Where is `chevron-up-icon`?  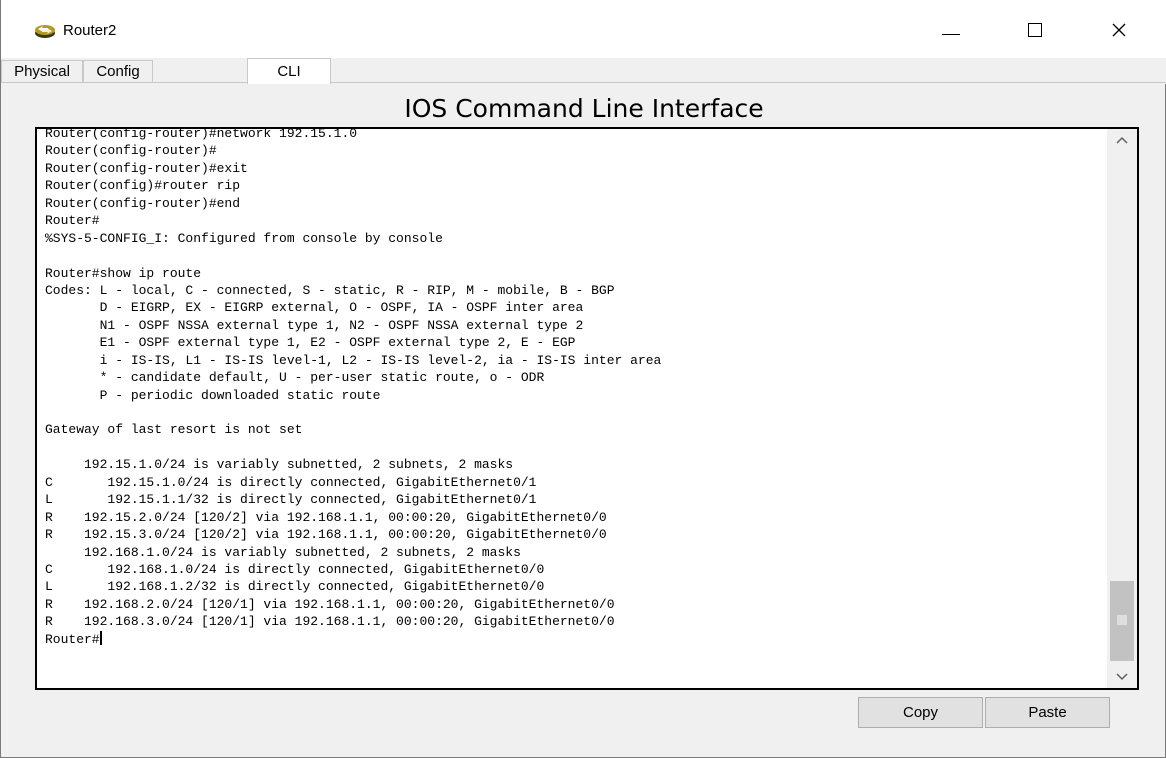 chevron-up-icon is located at coordinates (1122, 140).